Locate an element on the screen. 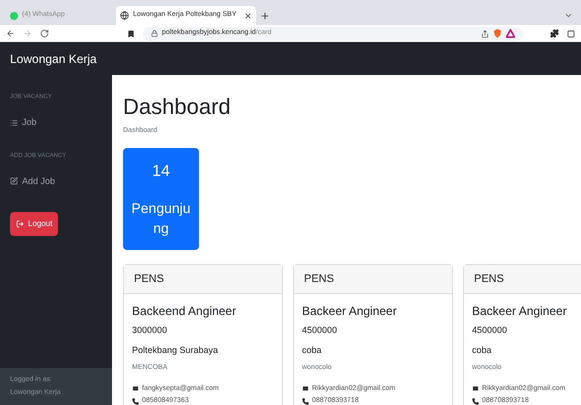 The height and width of the screenshot is (405, 581). shield-icon is located at coordinates (497, 33).